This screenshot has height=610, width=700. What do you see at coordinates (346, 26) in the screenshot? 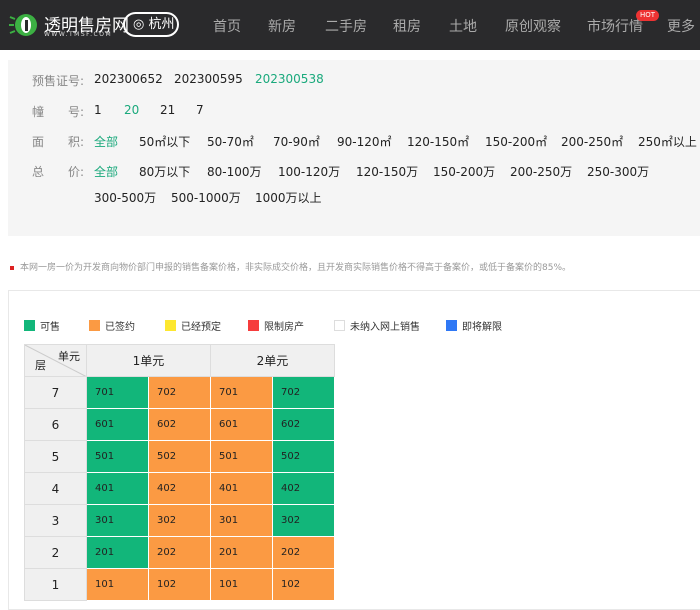
I see `nav-second-hand: 二手房` at bounding box center [346, 26].